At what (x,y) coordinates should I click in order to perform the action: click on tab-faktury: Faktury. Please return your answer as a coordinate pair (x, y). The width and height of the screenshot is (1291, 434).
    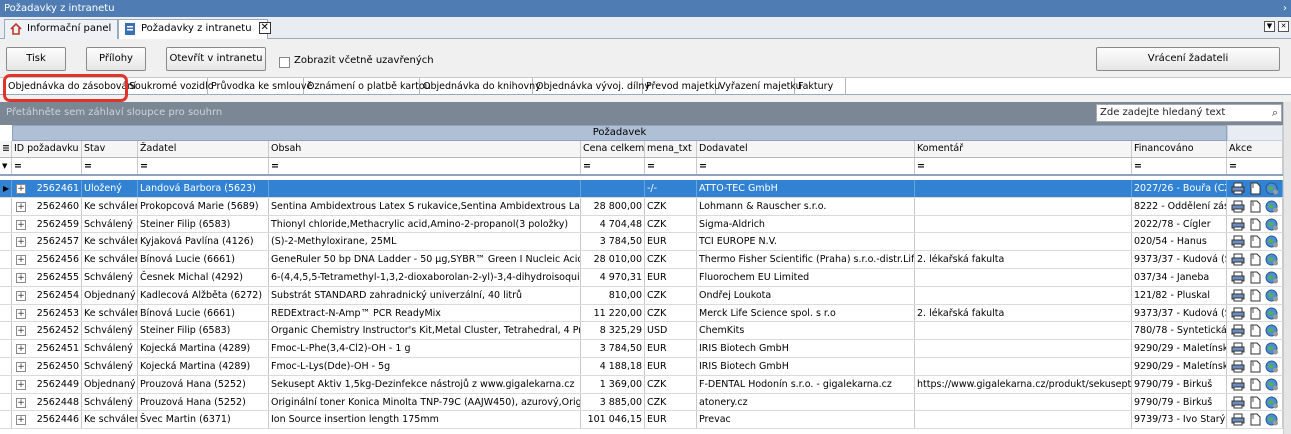
    Looking at the image, I should click on (821, 86).